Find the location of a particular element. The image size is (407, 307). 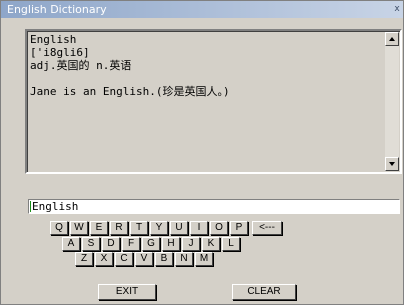

output-line-meaning: adj.英国的 n.英语 is located at coordinates (81, 65).